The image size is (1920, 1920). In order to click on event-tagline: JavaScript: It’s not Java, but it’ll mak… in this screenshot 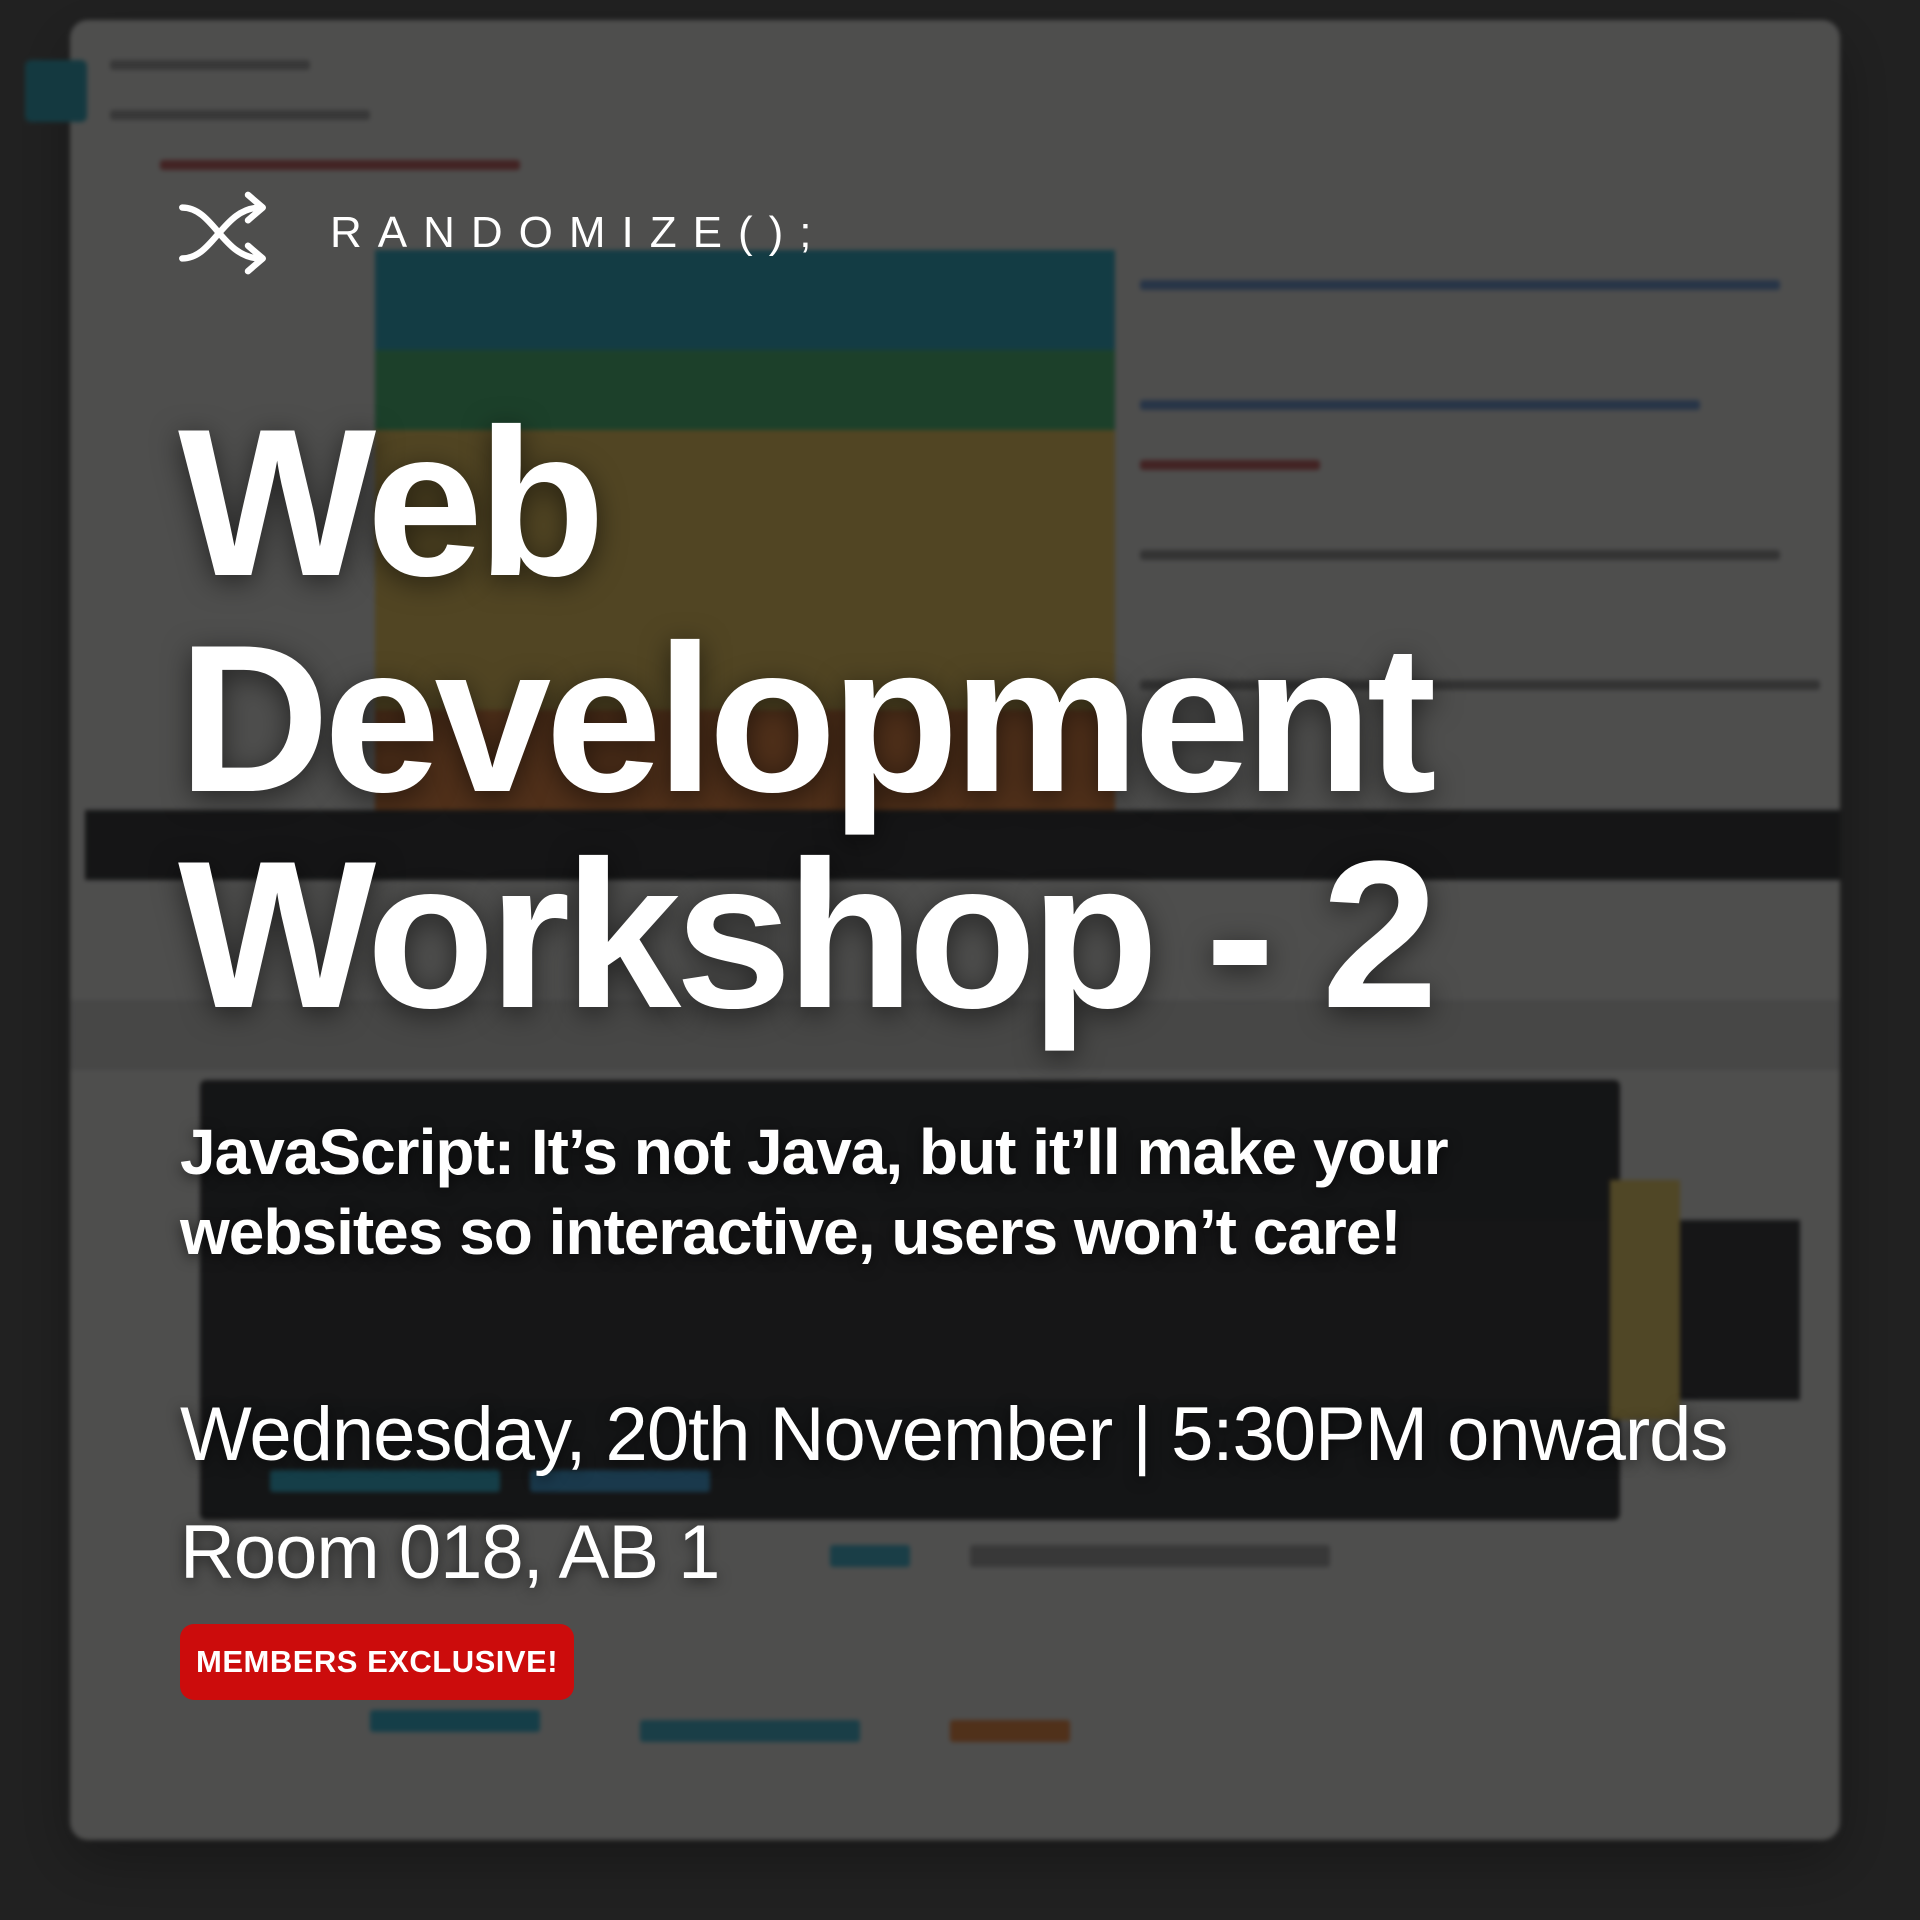, I will do `click(814, 1192)`.